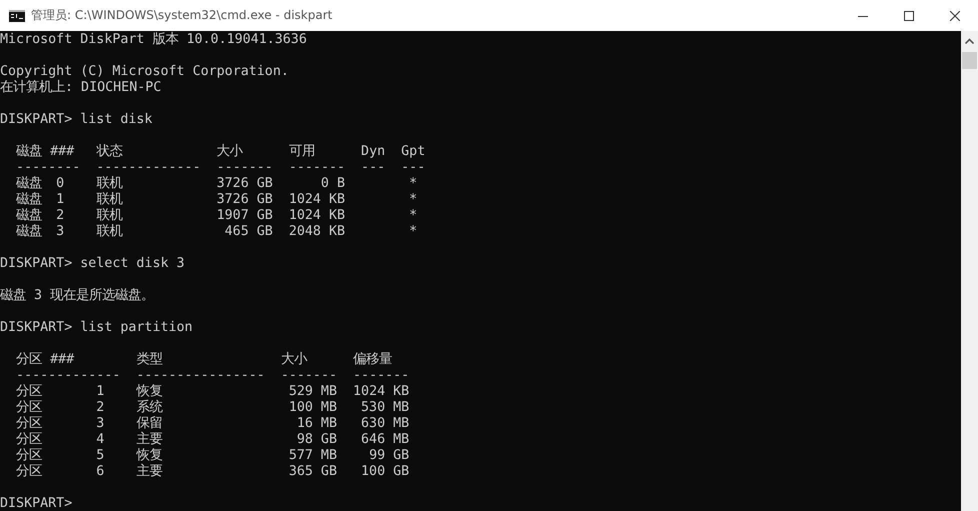  What do you see at coordinates (99, 408) in the screenshot?
I see `table-cell-text: 2` at bounding box center [99, 408].